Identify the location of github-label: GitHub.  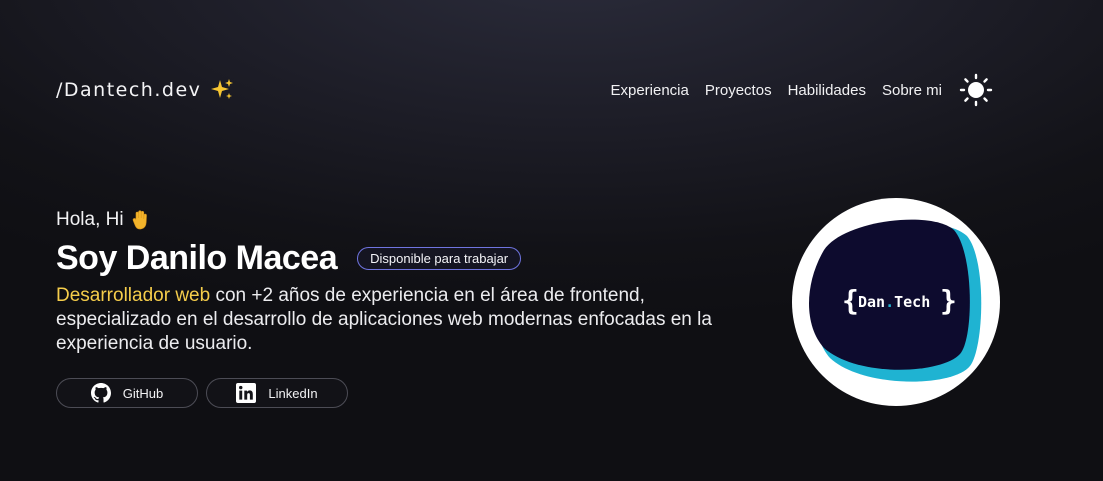
(143, 393).